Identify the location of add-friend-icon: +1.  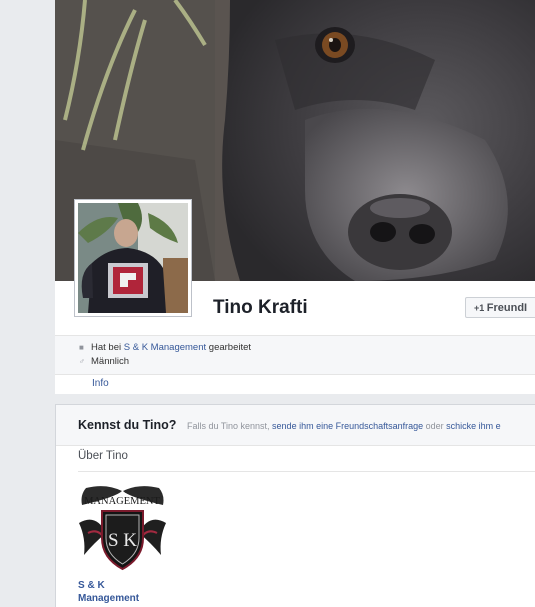
(480, 308).